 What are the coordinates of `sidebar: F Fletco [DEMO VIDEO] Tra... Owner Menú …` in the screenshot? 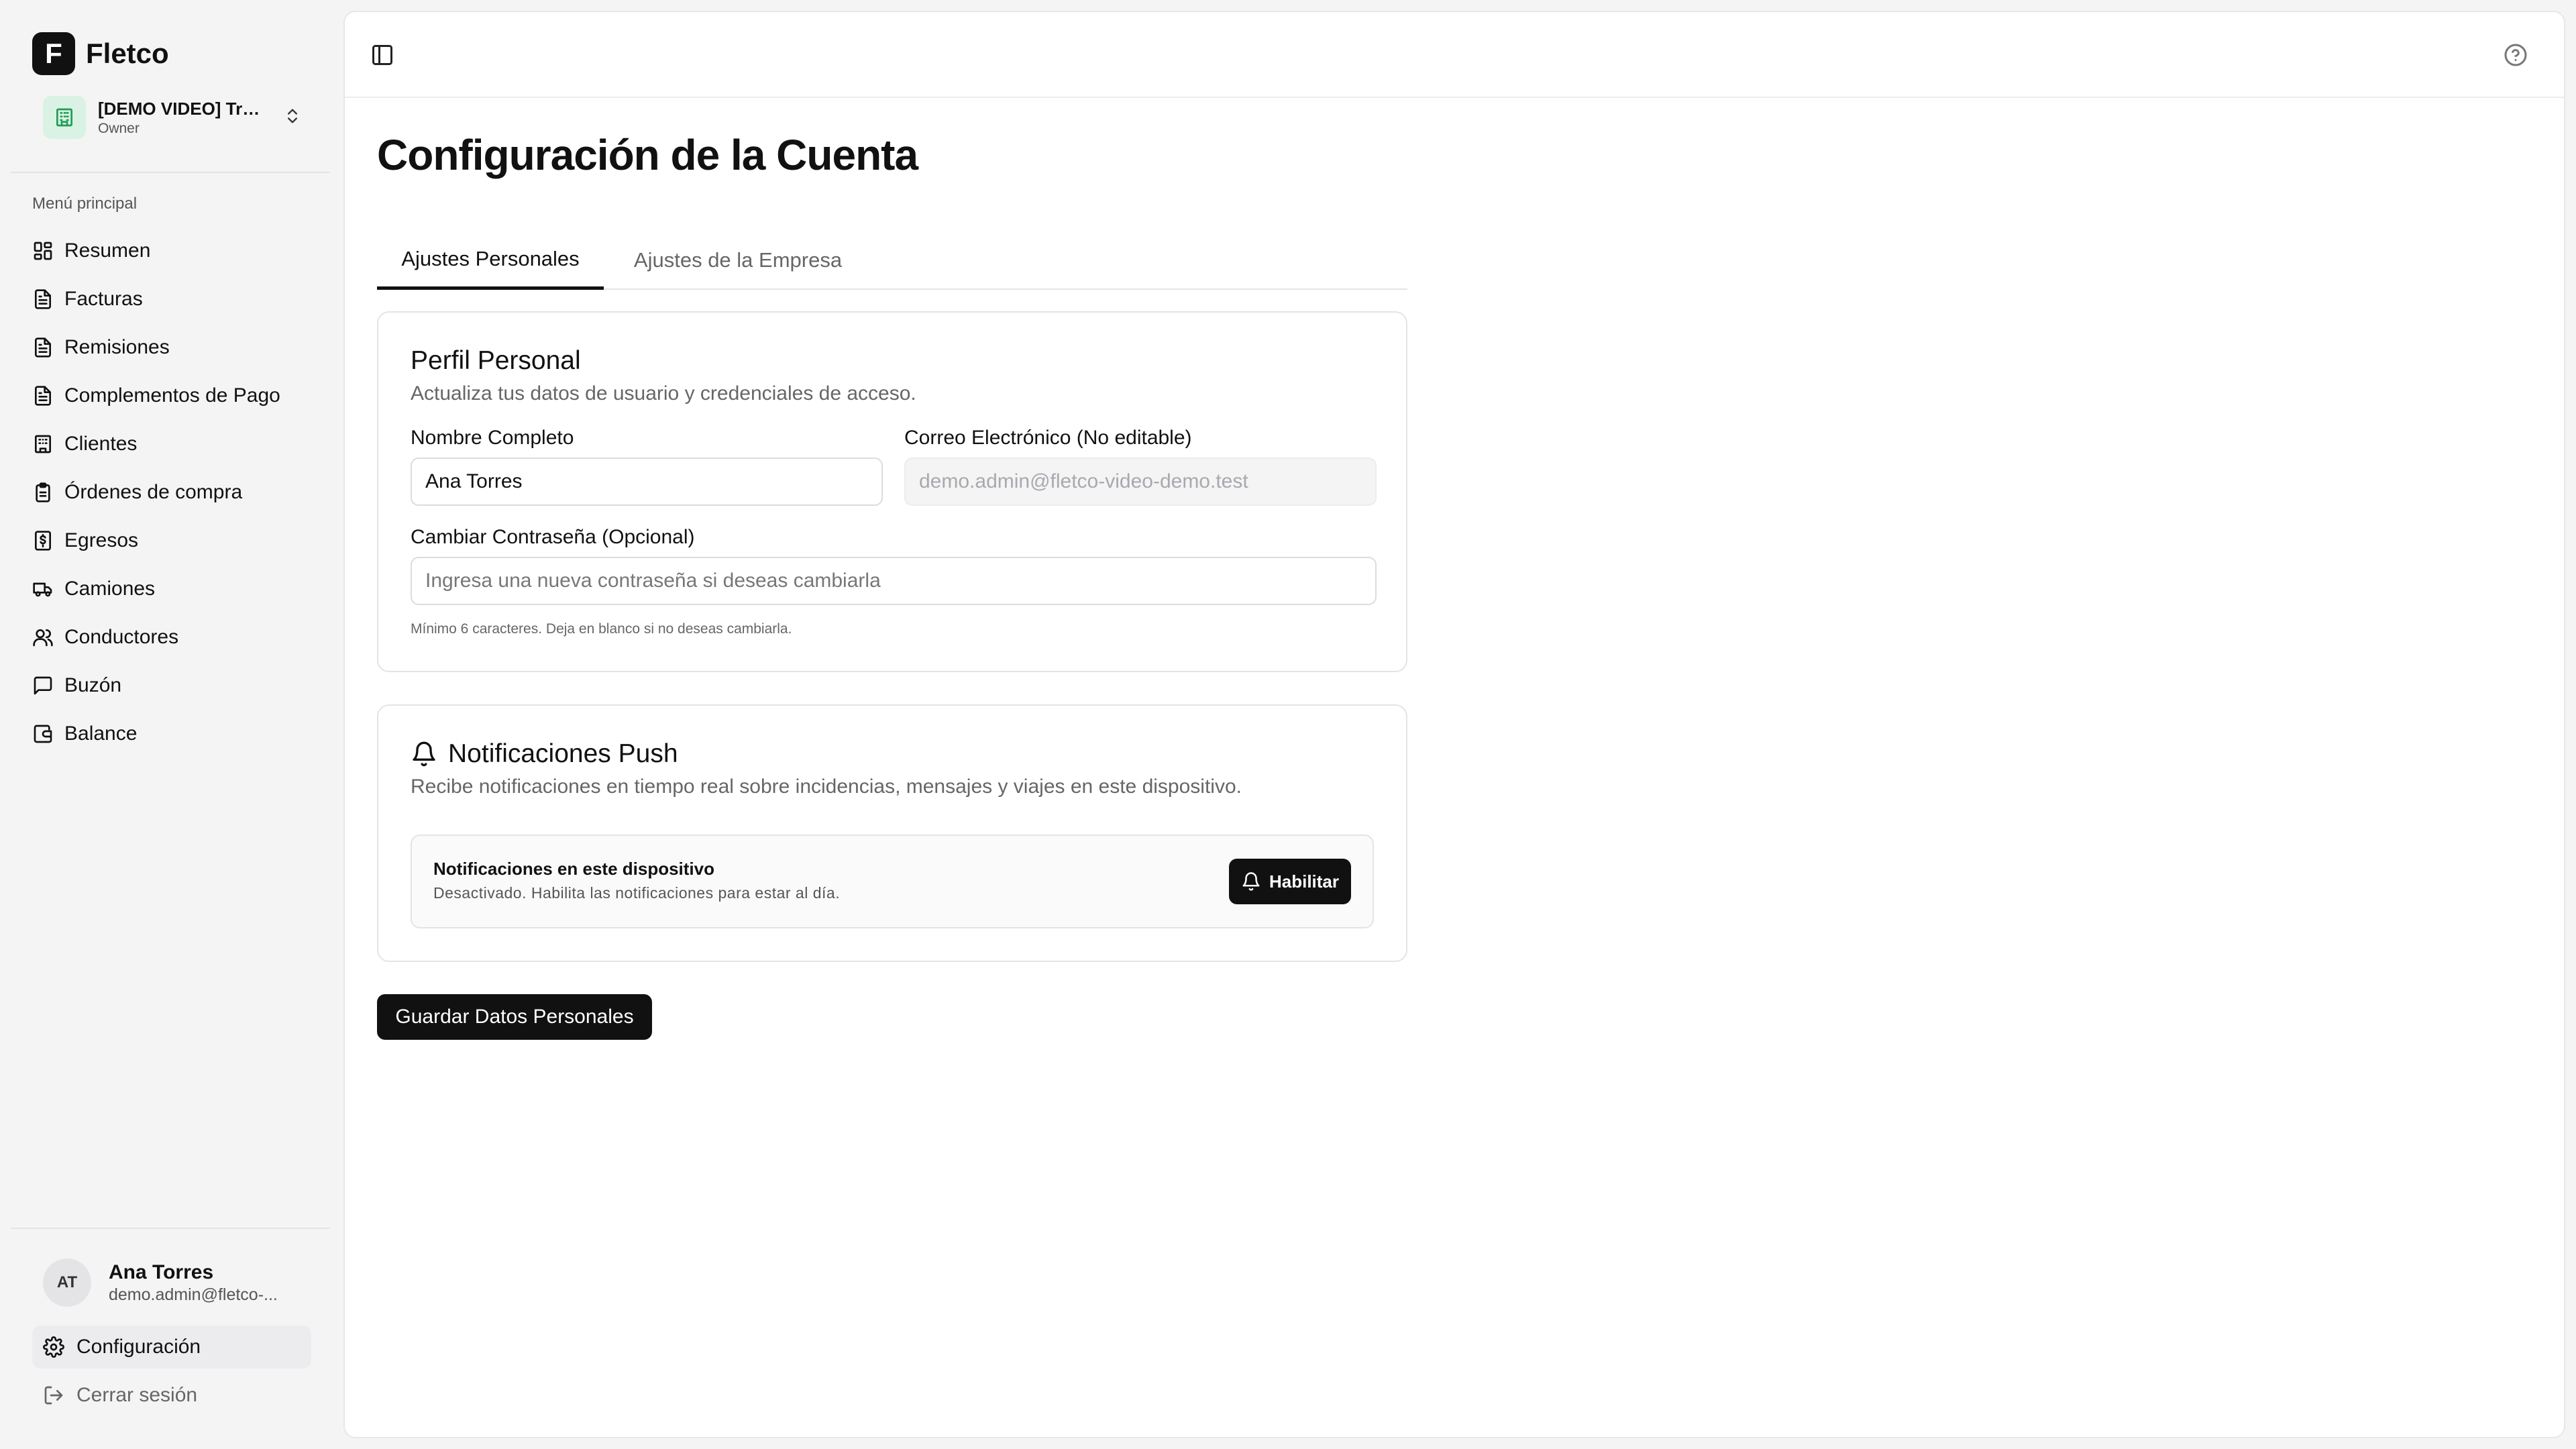 It's located at (170, 724).